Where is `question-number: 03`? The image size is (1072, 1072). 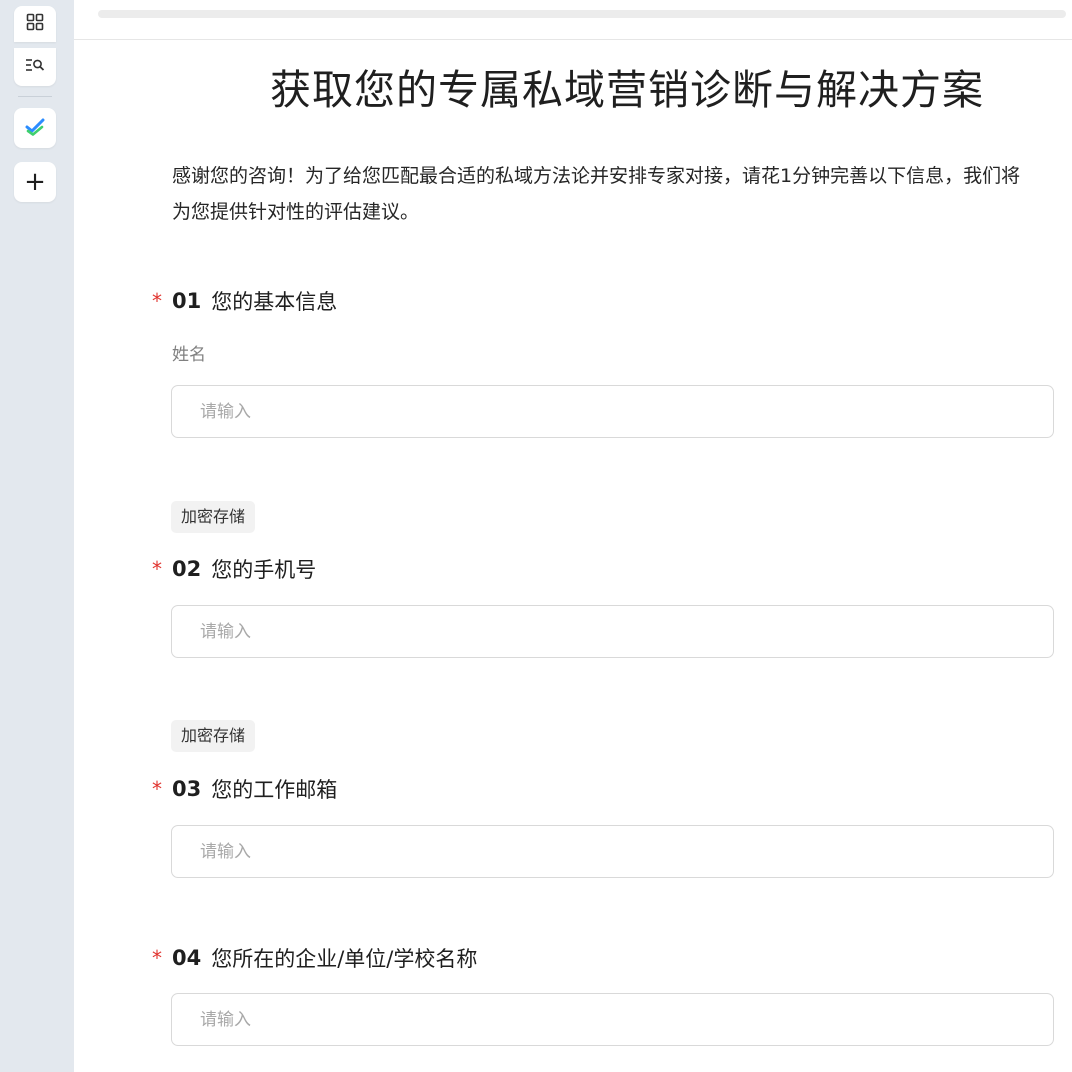
question-number: 03 is located at coordinates (187, 789).